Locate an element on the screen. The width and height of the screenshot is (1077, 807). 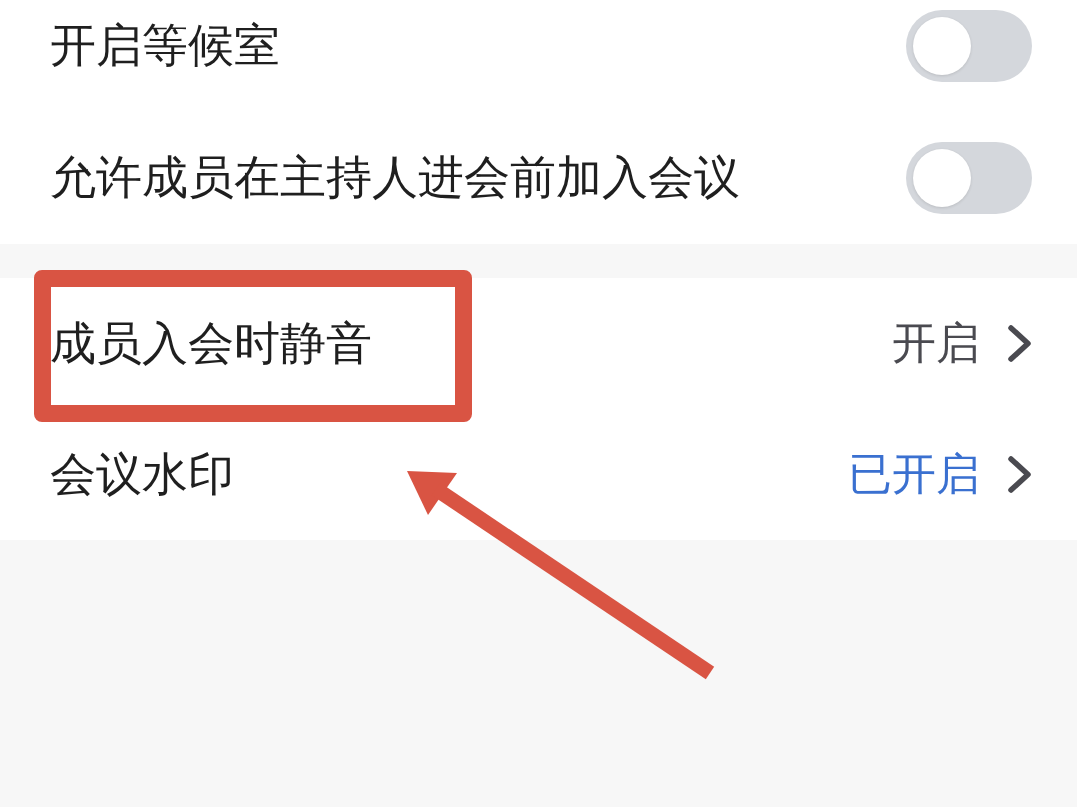
setting-label: 成员入会时静音 is located at coordinates (211, 343).